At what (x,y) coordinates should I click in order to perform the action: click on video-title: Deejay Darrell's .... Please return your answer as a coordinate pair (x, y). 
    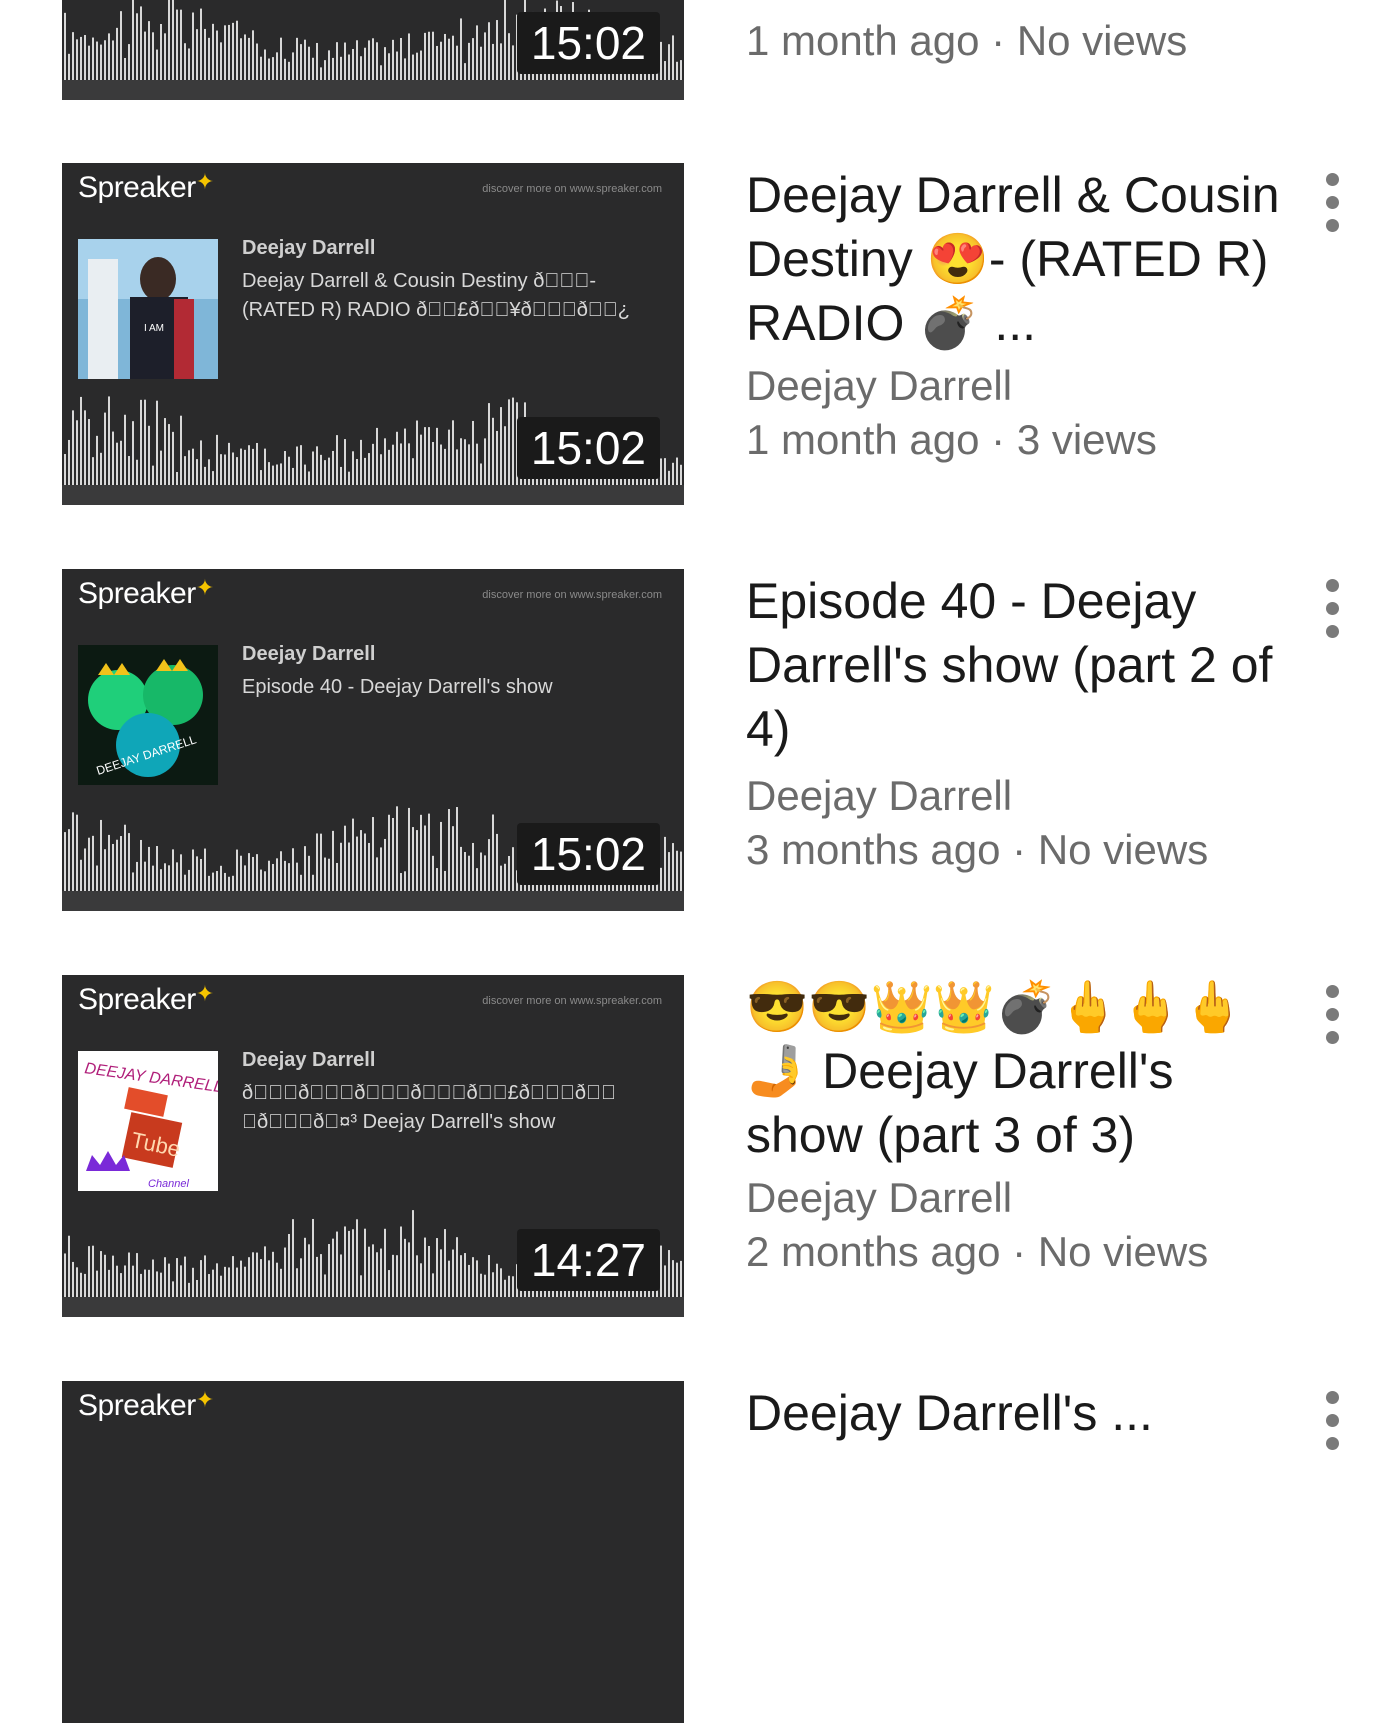
    Looking at the image, I should click on (1016, 1413).